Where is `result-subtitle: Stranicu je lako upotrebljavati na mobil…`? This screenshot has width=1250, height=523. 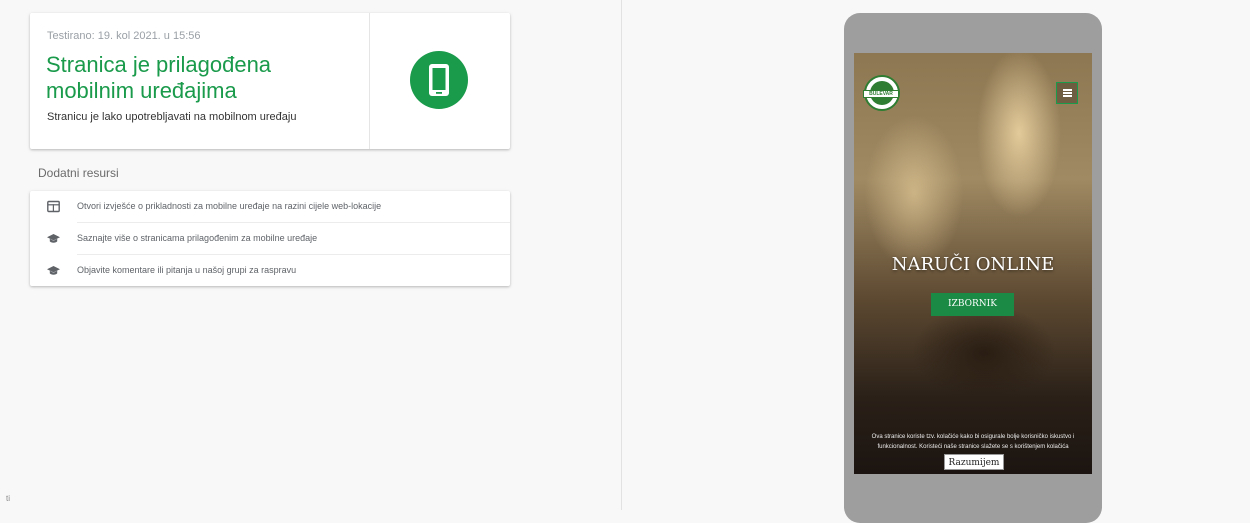
result-subtitle: Stranicu je lako upotrebljavati na mobil… is located at coordinates (172, 117).